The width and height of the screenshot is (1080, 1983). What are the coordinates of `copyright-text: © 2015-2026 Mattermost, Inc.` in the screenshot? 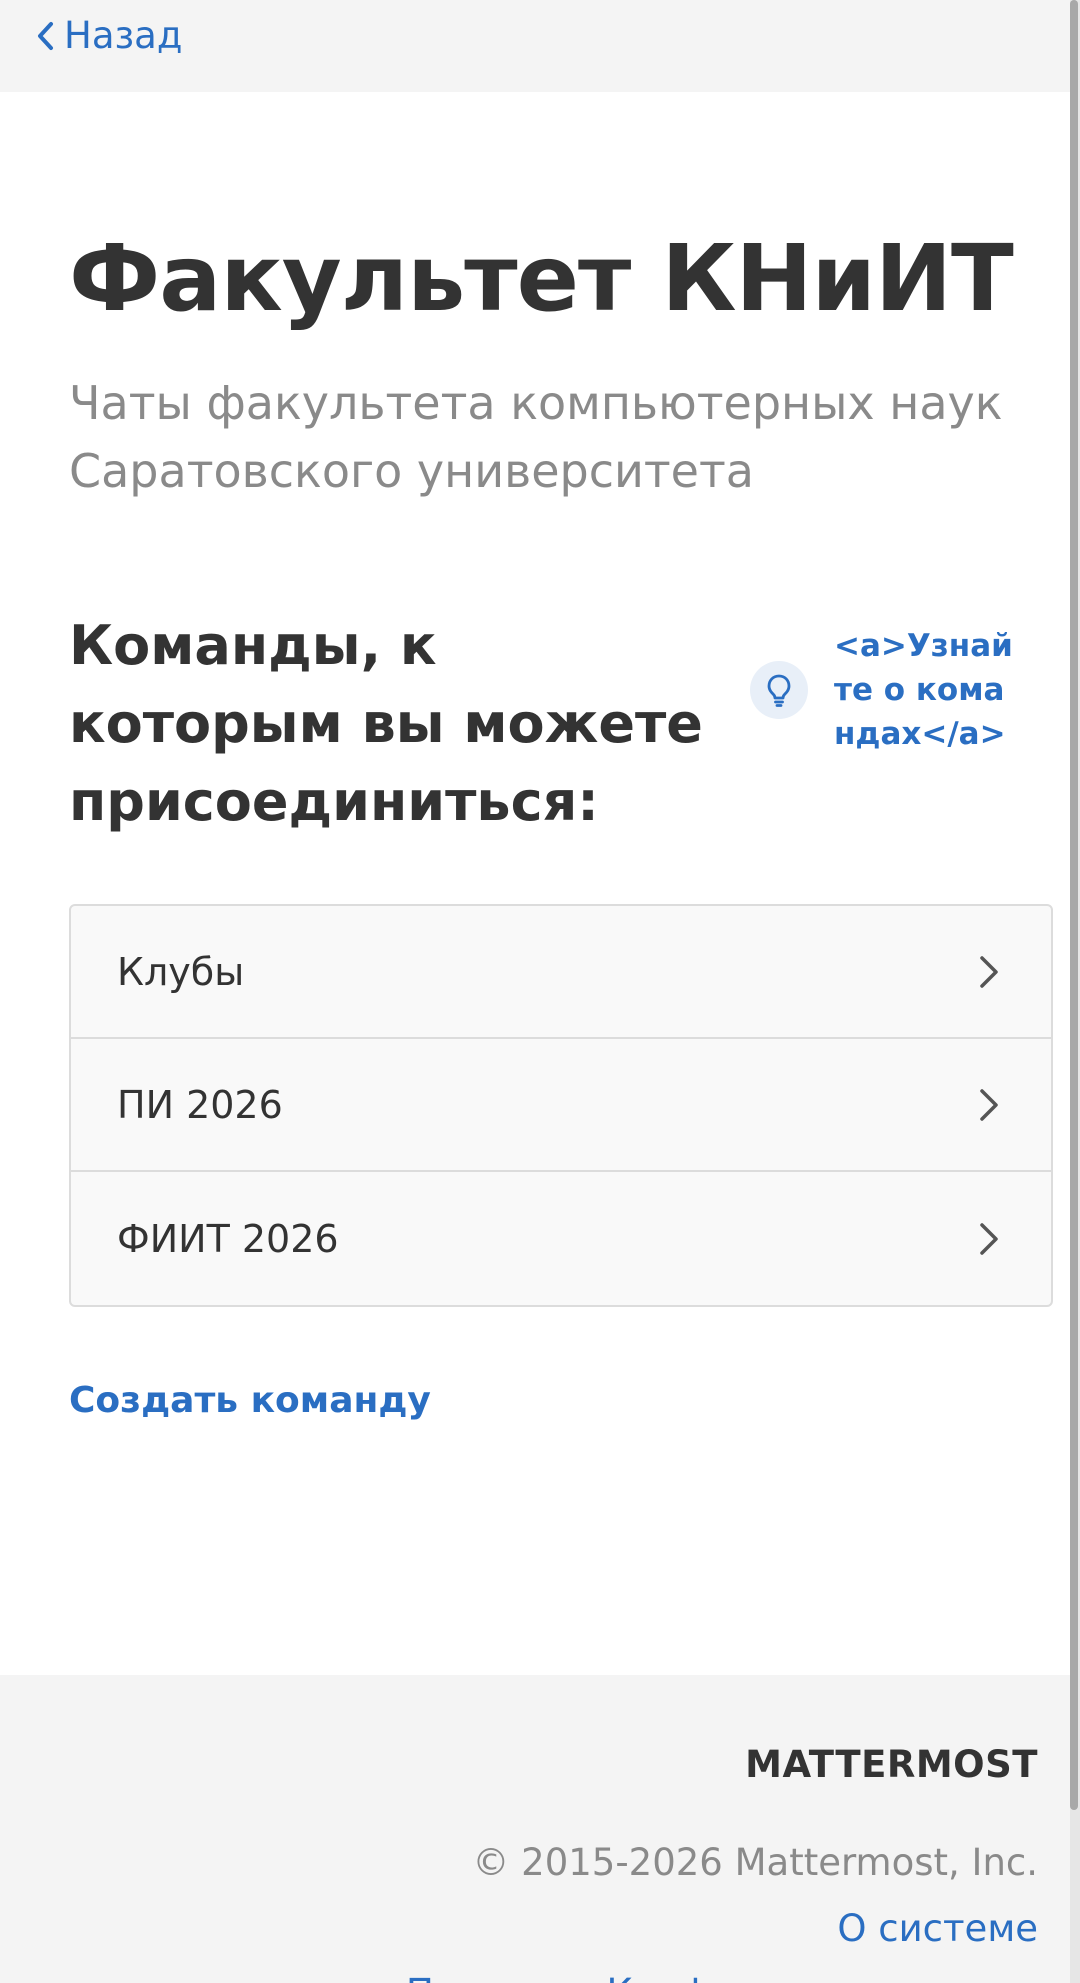 It's located at (755, 1862).